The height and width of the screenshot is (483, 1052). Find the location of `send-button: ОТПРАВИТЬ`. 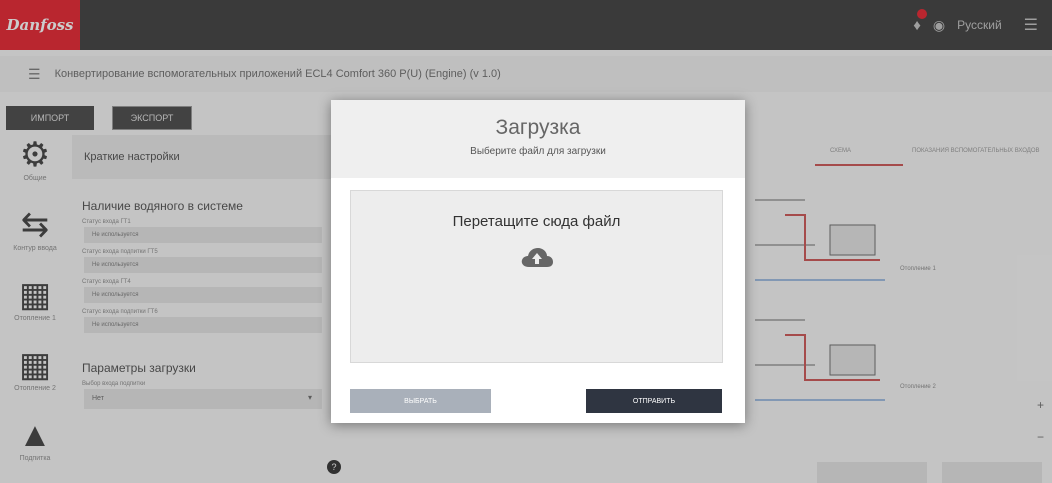

send-button: ОТПРАВИТЬ is located at coordinates (654, 401).